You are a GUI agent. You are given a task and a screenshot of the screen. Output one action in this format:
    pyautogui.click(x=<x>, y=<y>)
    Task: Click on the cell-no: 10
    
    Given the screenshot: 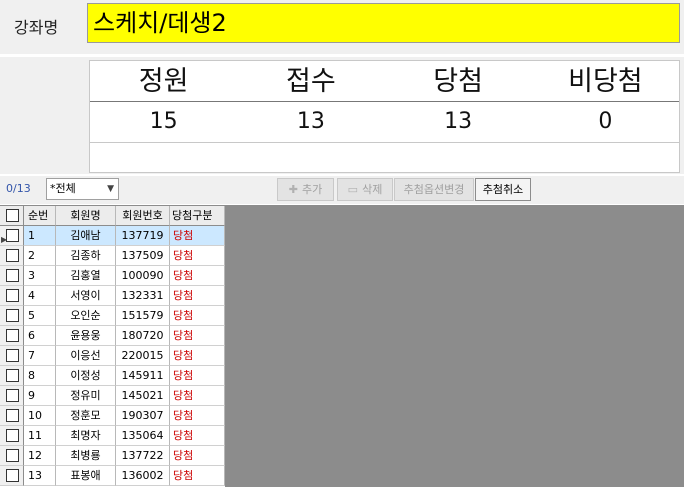 What is the action you would take?
    pyautogui.click(x=40, y=416)
    